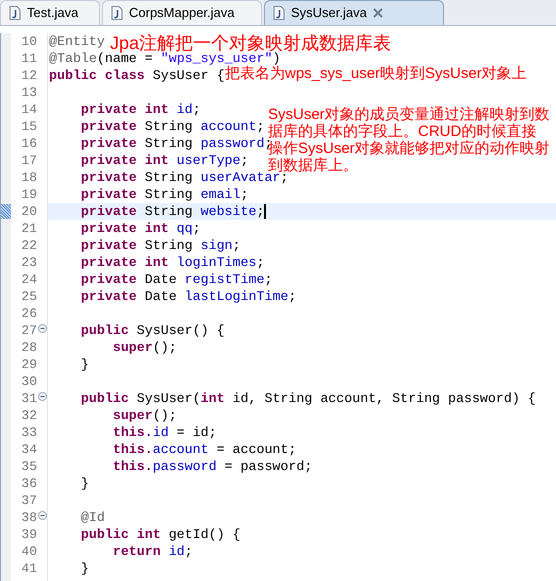  I want to click on line-number: 36, so click(28, 483).